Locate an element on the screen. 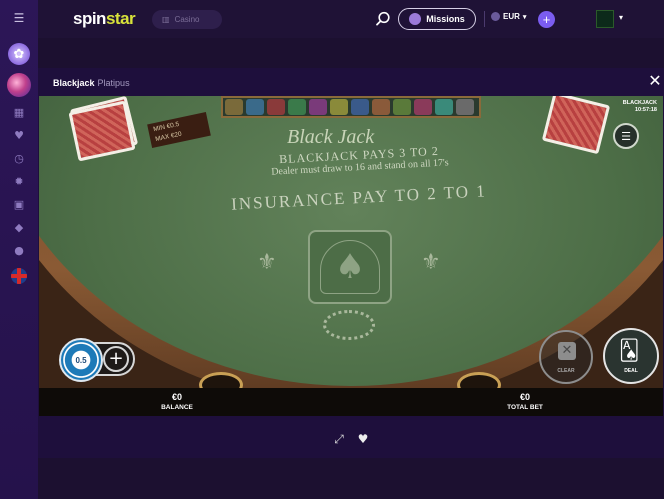 The width and height of the screenshot is (664, 499). game-clock: 10:57:18 is located at coordinates (645, 110).